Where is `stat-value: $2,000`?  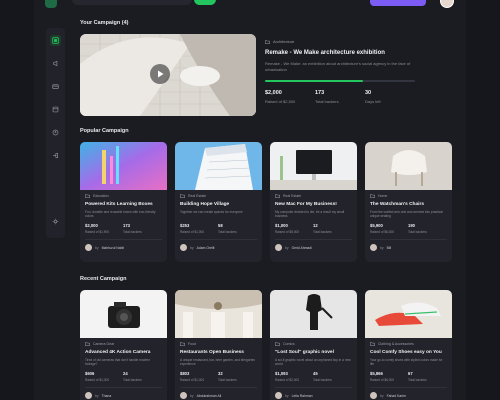 stat-value: $2,000 is located at coordinates (273, 93).